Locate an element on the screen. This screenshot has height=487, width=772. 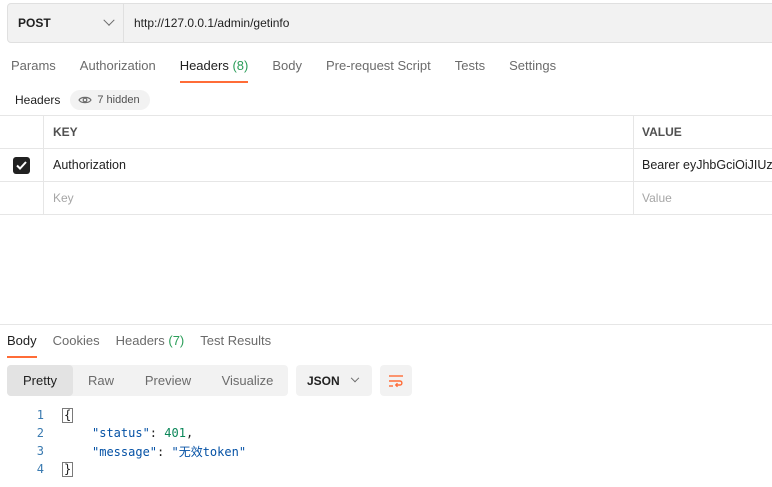
table-header-row: KEY VALUE is located at coordinates (386, 132).